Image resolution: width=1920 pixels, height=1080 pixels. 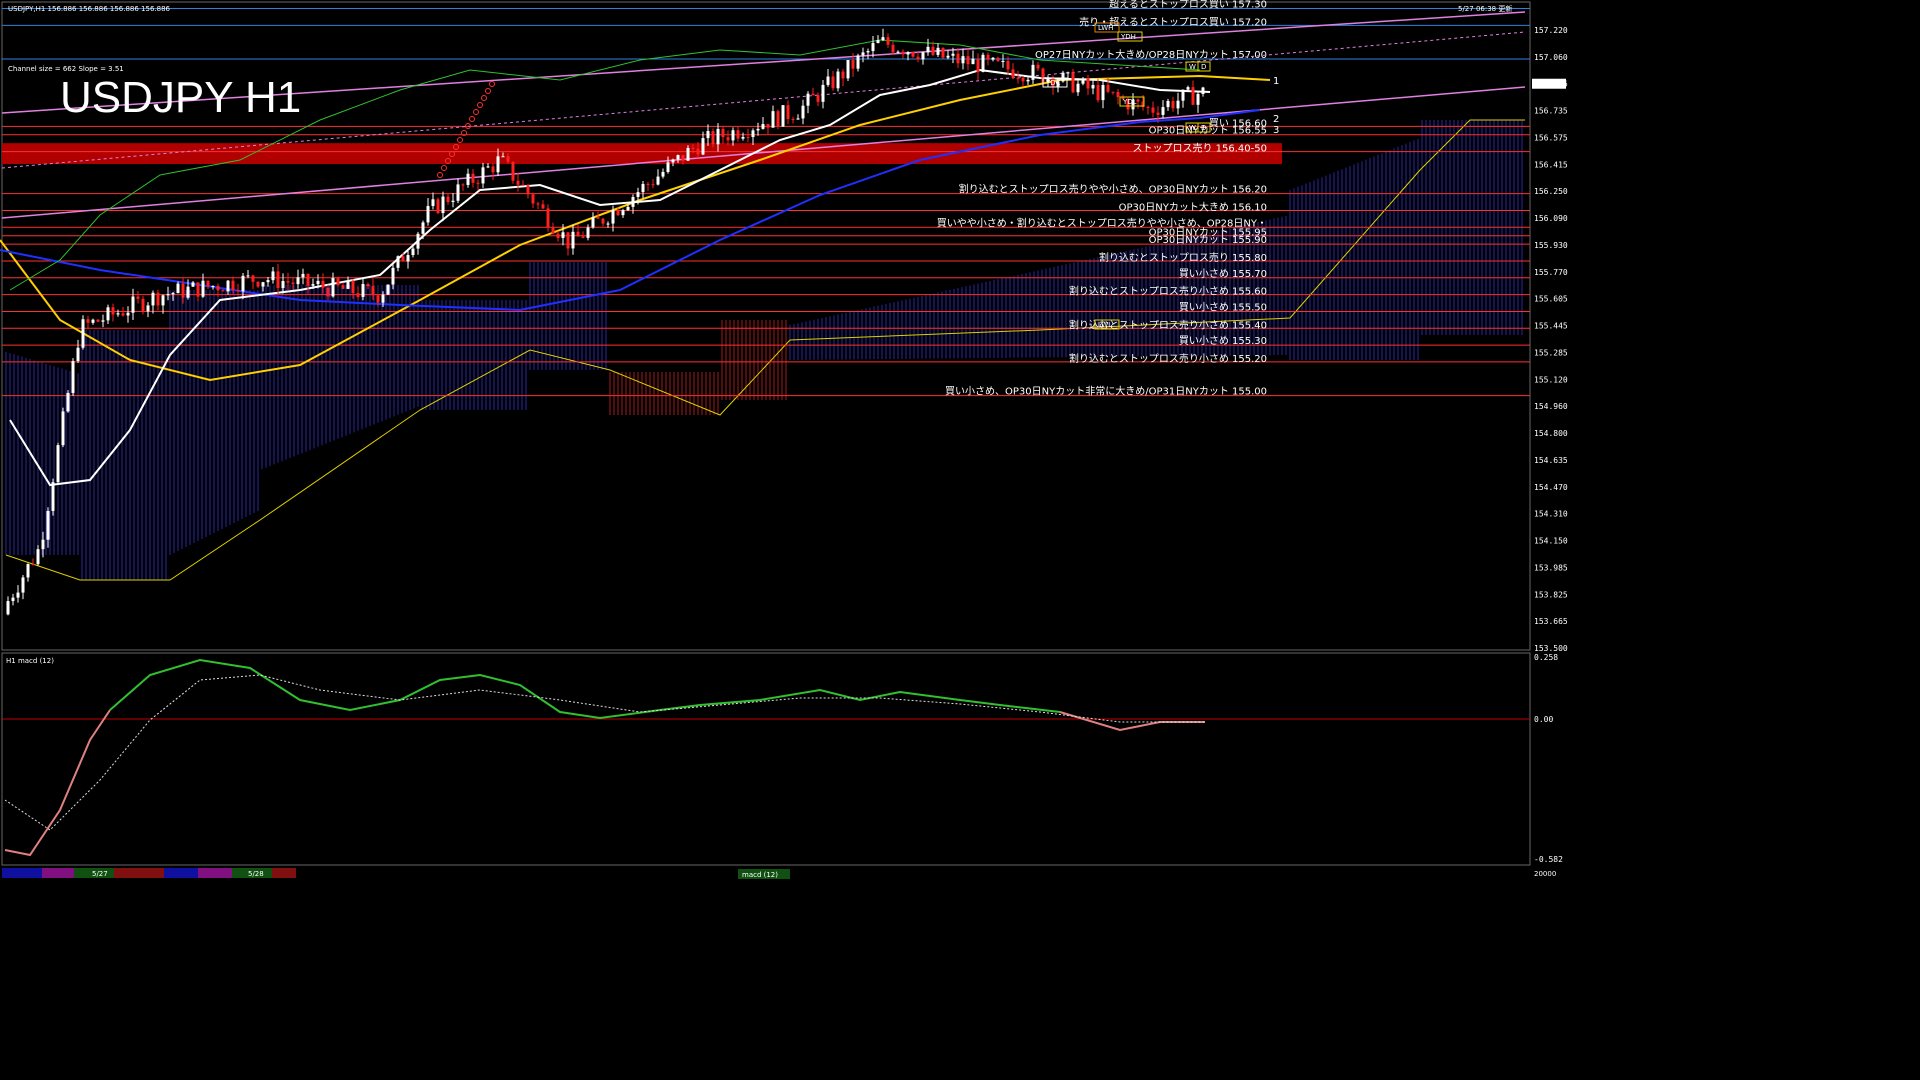 I want to click on level-label: 買い小さめ 155.50, so click(x=1223, y=307).